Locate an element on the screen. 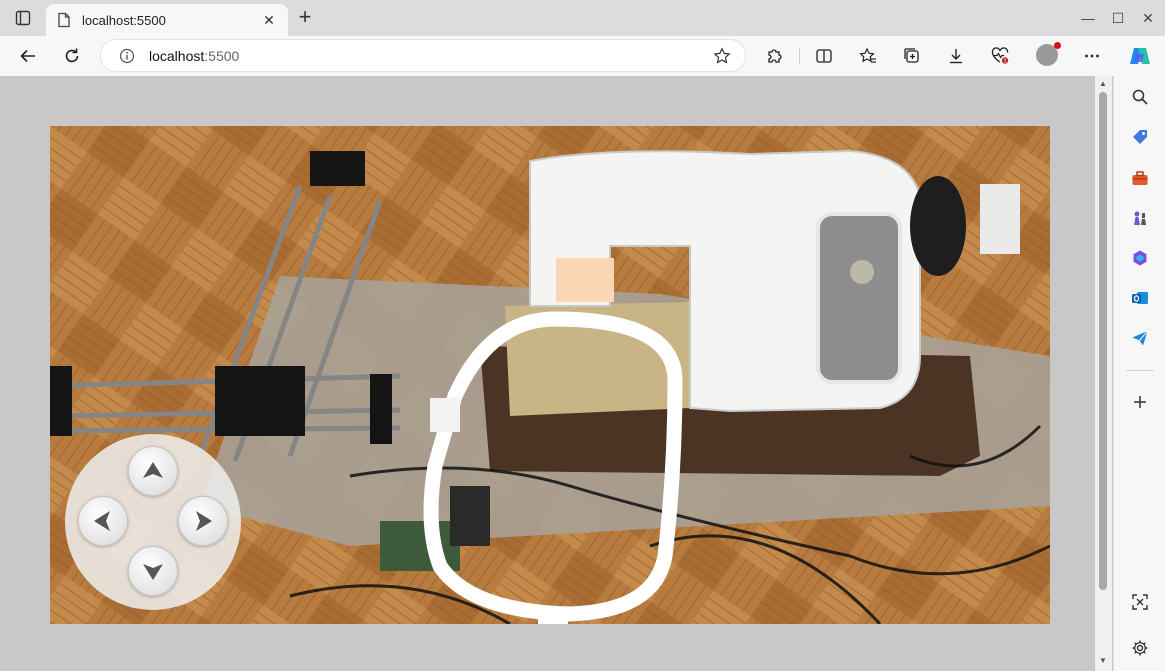 This screenshot has height=671, width=1165. split-screen-icon is located at coordinates (824, 56).